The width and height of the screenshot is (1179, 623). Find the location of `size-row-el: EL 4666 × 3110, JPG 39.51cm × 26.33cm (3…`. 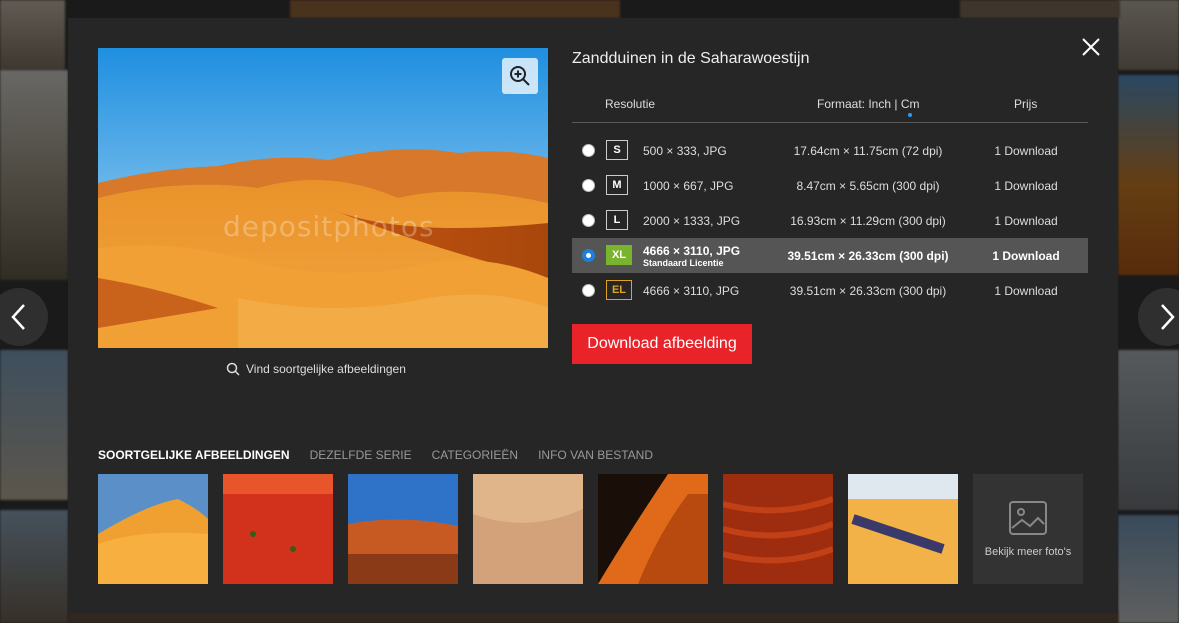

size-row-el: EL 4666 × 3110, JPG 39.51cm × 26.33cm (3… is located at coordinates (830, 290).